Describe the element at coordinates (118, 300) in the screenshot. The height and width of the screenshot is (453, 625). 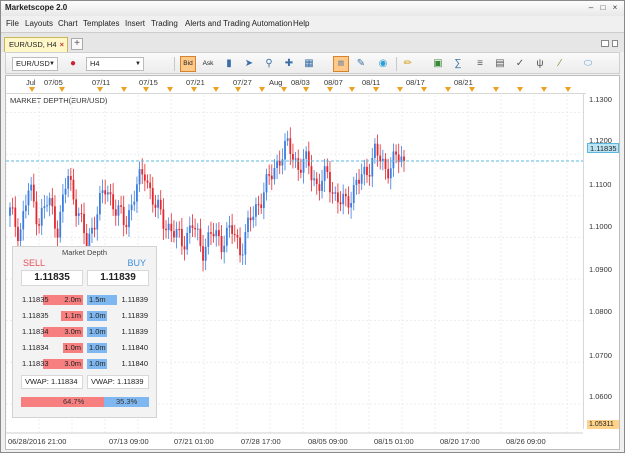
I see `depth-row-buy: 1.5m 1.11839` at that location.